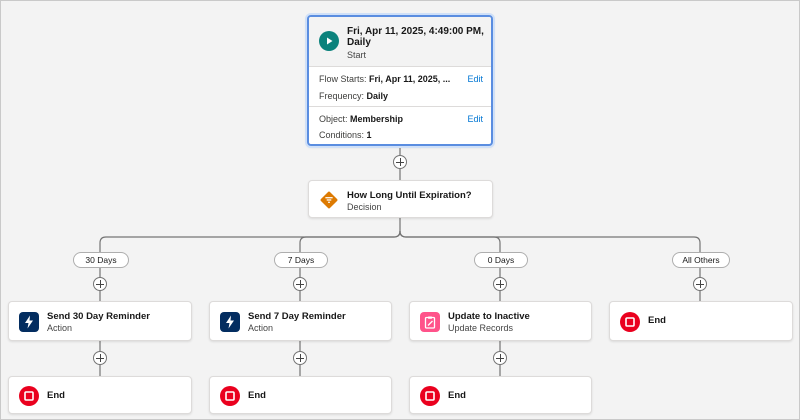  I want to click on decision-node-title: How Long Until Expiration?, so click(409, 195).